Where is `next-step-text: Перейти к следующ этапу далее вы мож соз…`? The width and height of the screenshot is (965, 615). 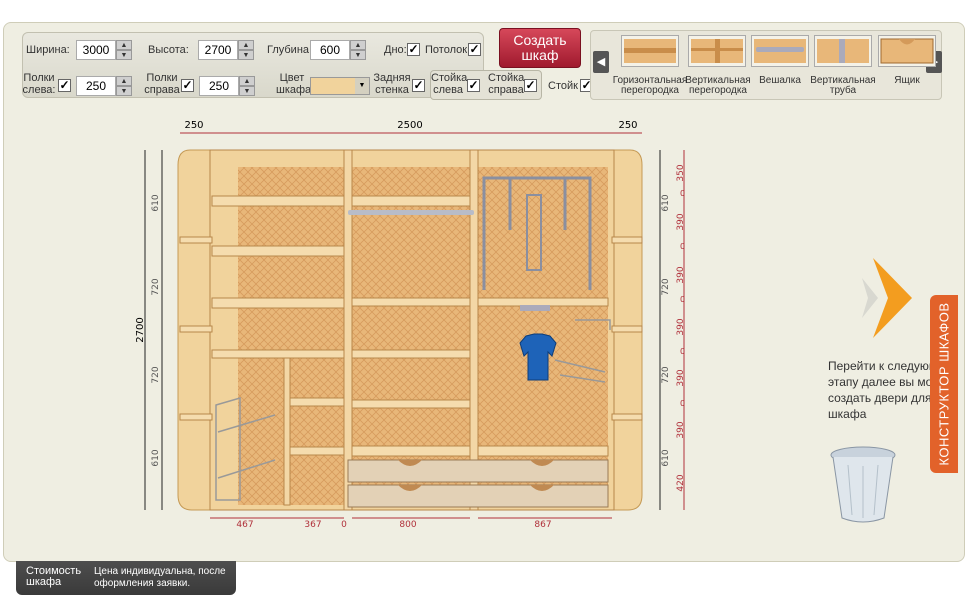 next-step-text: Перейти к следующ этапу далее вы мож соз… is located at coordinates (879, 390).